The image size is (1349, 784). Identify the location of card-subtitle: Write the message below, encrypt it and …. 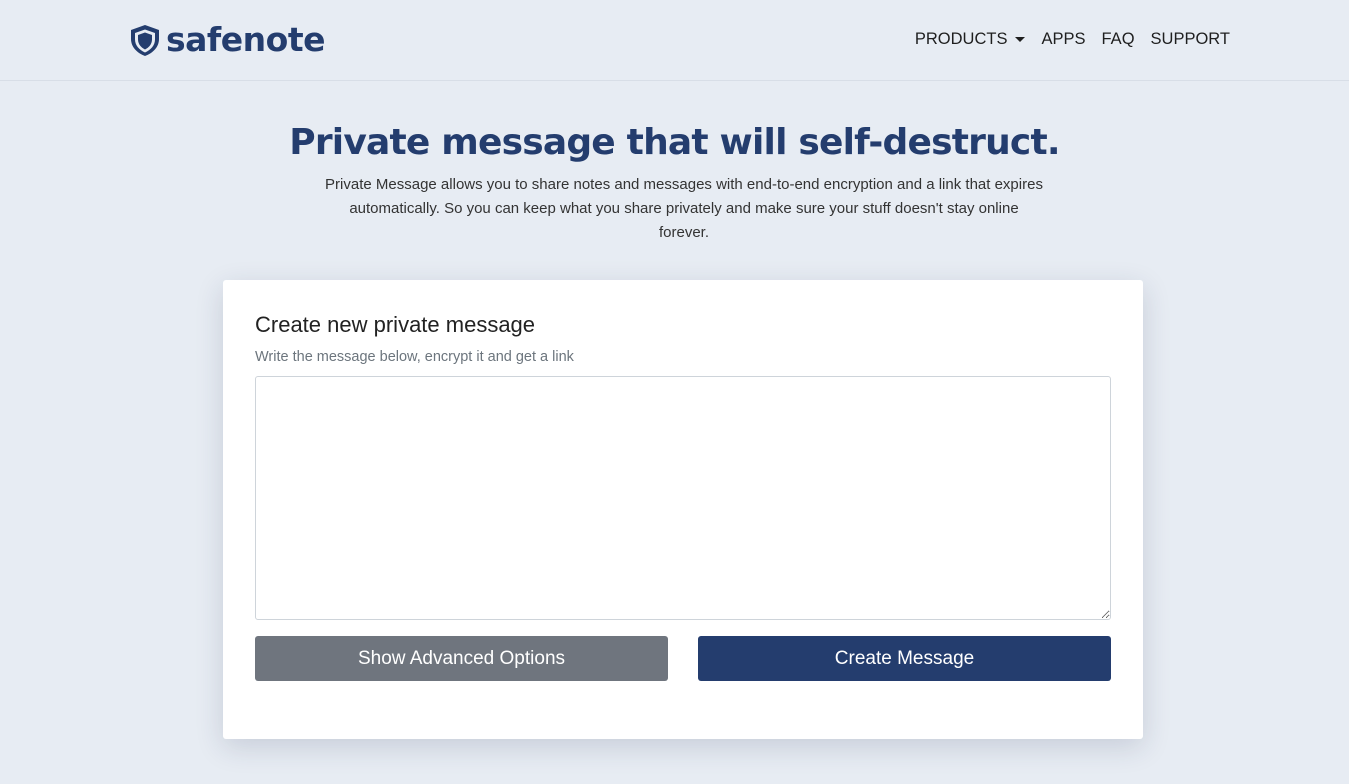
(414, 357).